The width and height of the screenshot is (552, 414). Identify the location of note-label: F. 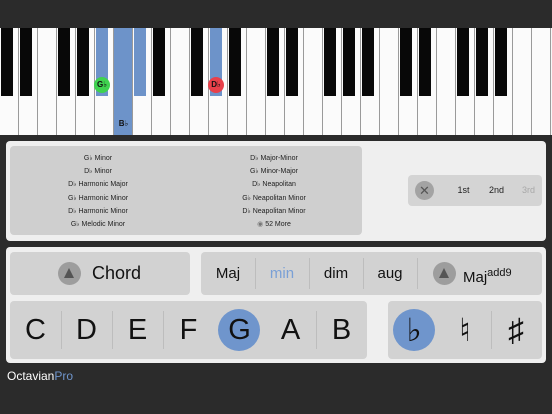
(188, 330).